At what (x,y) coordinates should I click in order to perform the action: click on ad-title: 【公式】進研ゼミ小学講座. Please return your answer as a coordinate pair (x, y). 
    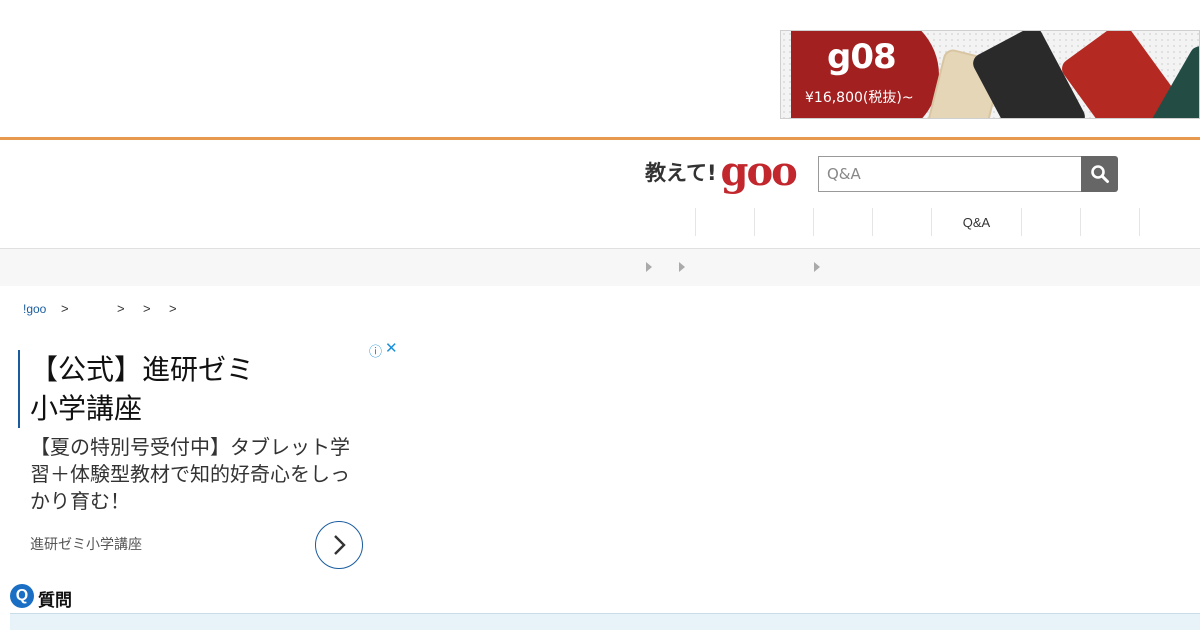
    Looking at the image, I should click on (150, 389).